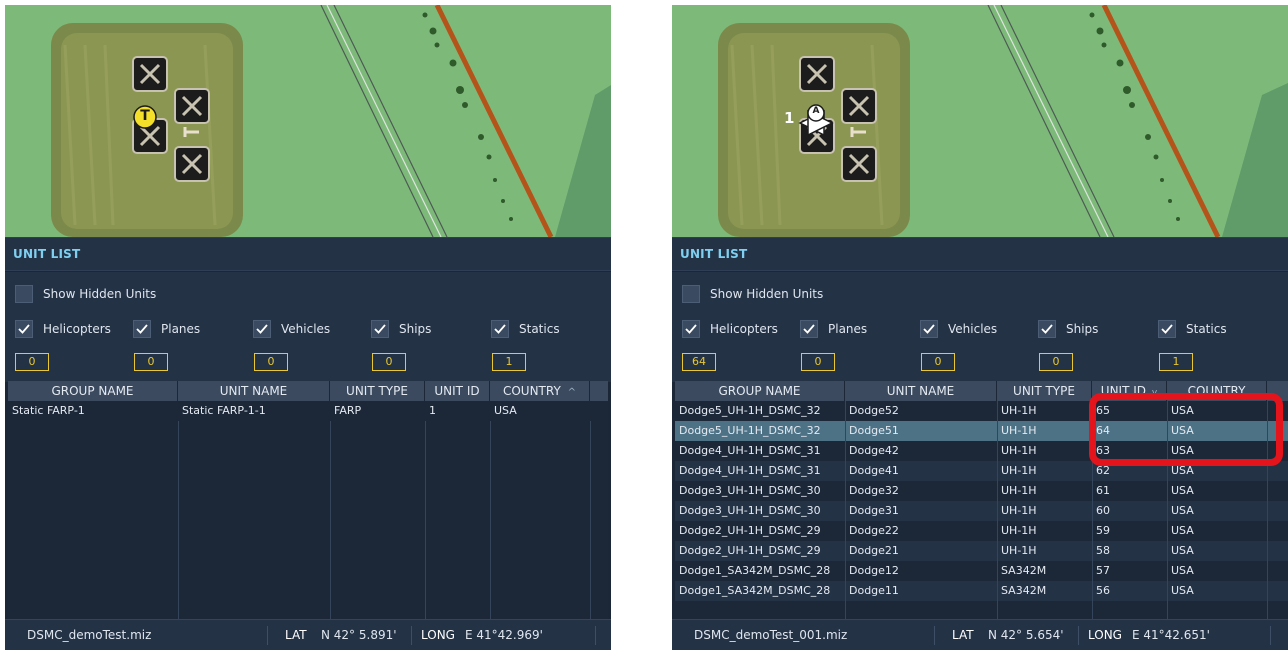  What do you see at coordinates (750, 550) in the screenshot?
I see `cell-group: Dodge2_UH-1H_DSMC_29` at bounding box center [750, 550].